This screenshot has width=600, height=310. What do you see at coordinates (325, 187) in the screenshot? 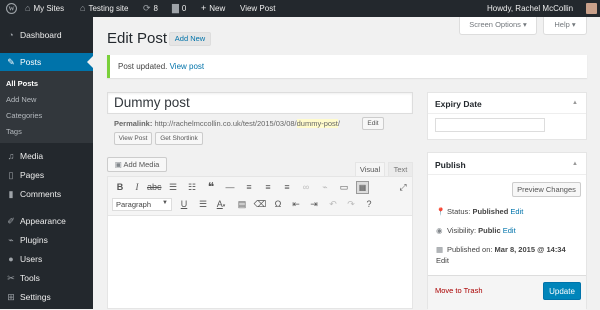
I see `unlink-icon: ⌁` at bounding box center [325, 187].